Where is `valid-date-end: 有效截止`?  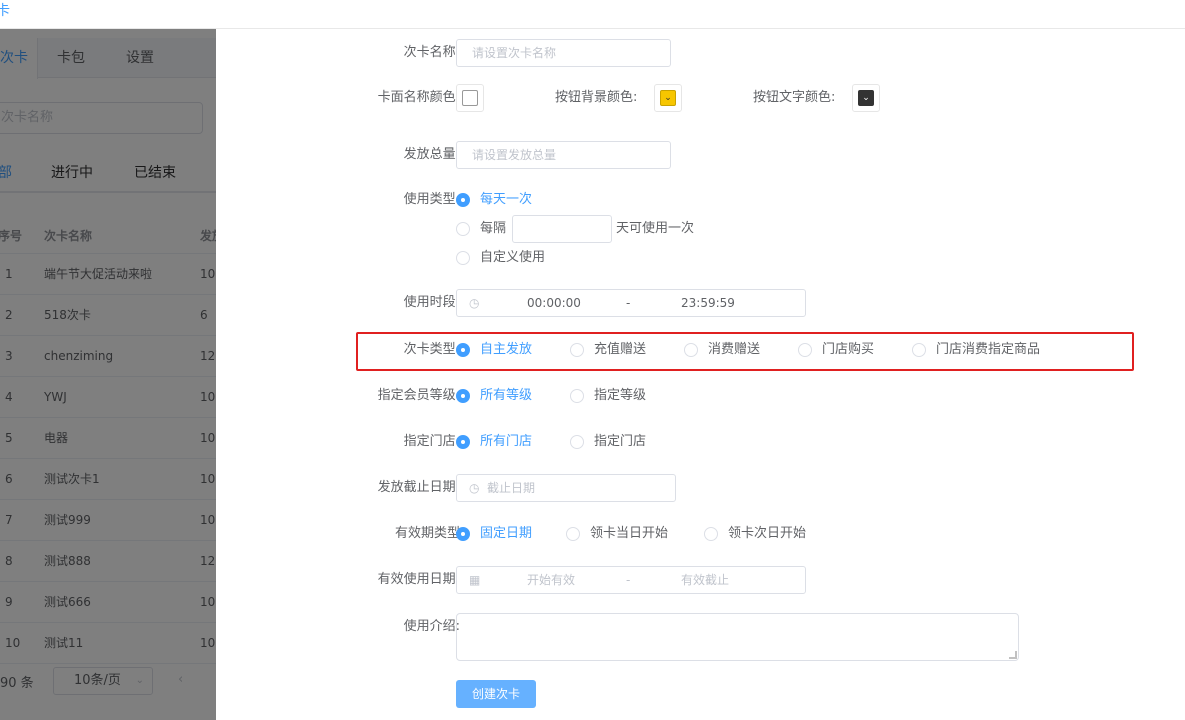 valid-date-end: 有效截止 is located at coordinates (705, 580).